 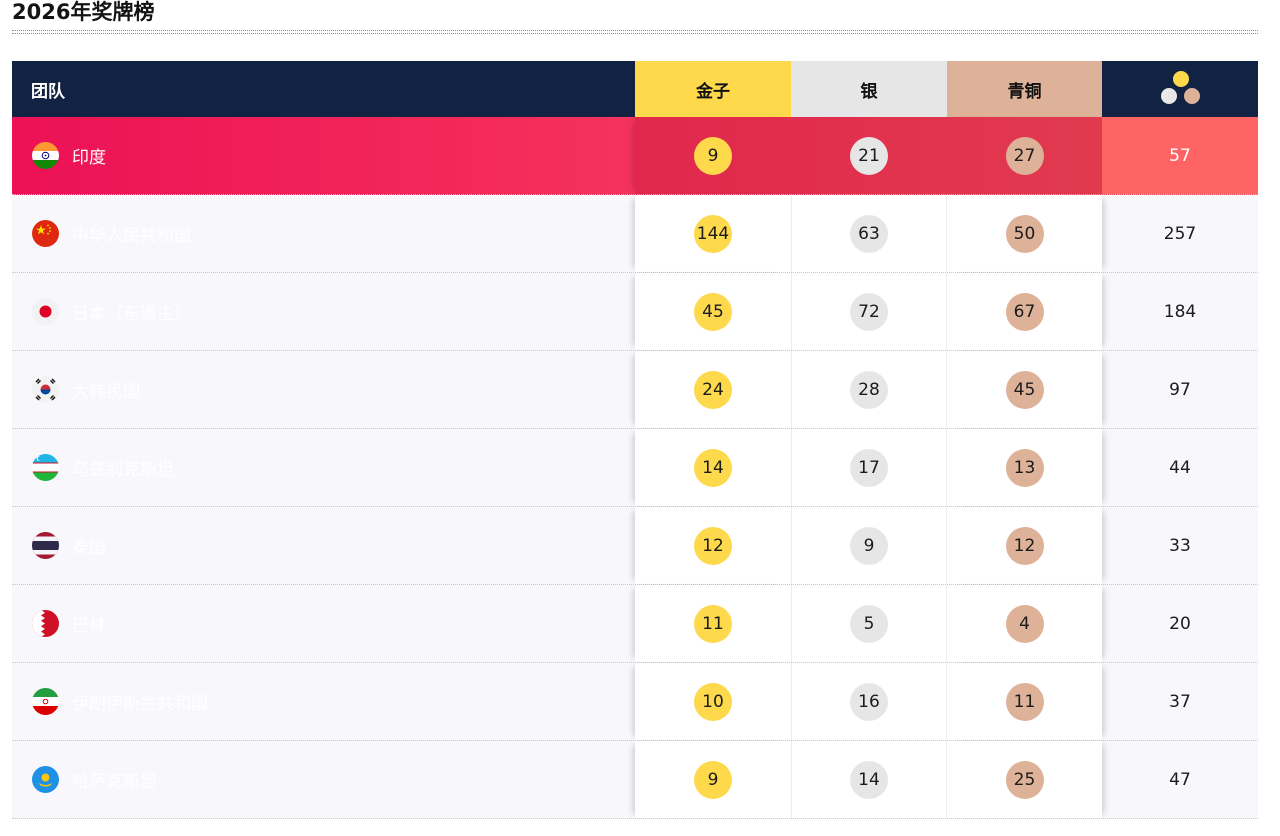 What do you see at coordinates (45, 233) in the screenshot?
I see `china-flag-icon` at bounding box center [45, 233].